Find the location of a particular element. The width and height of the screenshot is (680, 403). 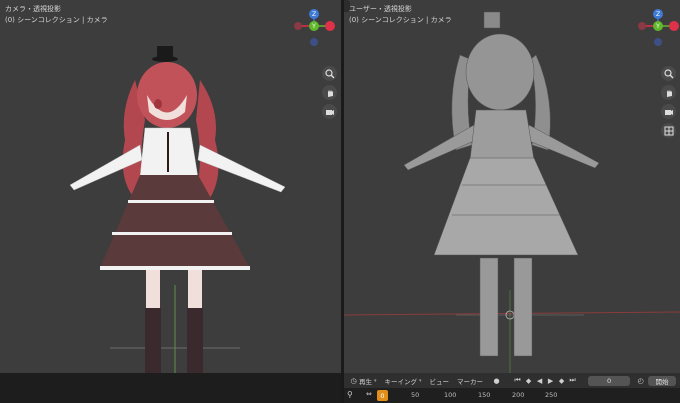

clock-icon: ◴ is located at coordinates (640, 380).